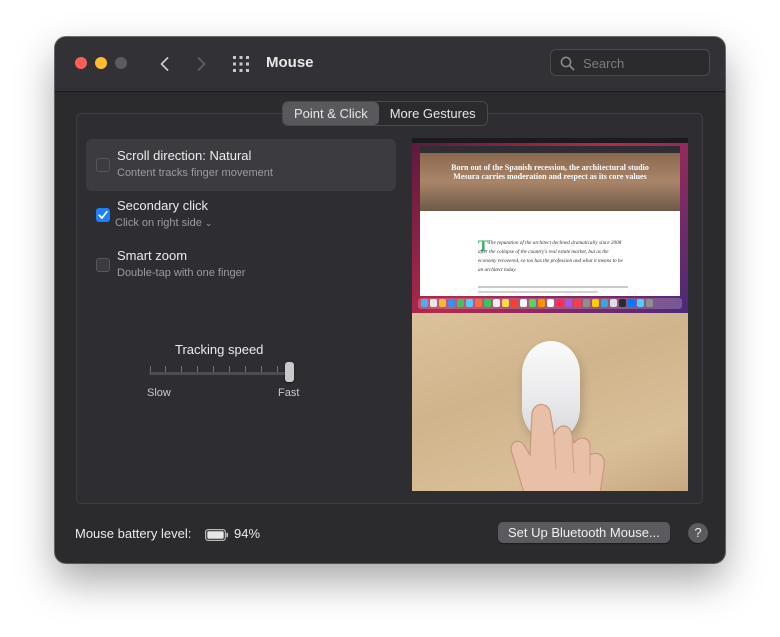 Image resolution: width=780 pixels, height=637 pixels. Describe the element at coordinates (201, 64) in the screenshot. I see `forward-chevron-icon` at that location.